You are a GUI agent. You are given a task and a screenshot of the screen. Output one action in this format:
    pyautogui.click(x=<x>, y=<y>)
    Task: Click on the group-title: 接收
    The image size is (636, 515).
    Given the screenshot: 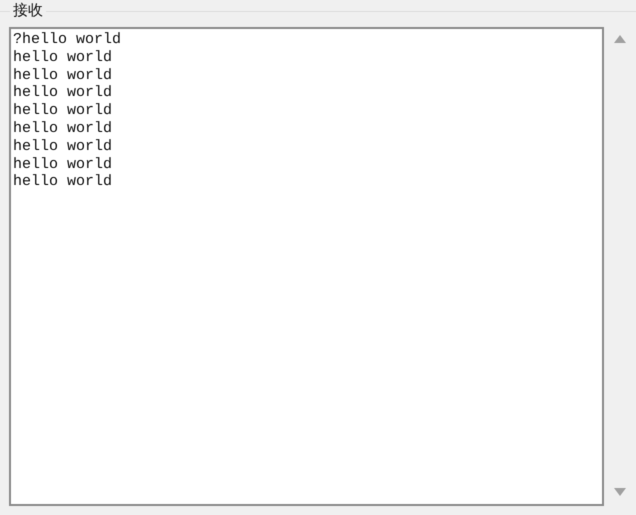 What is the action you would take?
    pyautogui.click(x=28, y=10)
    